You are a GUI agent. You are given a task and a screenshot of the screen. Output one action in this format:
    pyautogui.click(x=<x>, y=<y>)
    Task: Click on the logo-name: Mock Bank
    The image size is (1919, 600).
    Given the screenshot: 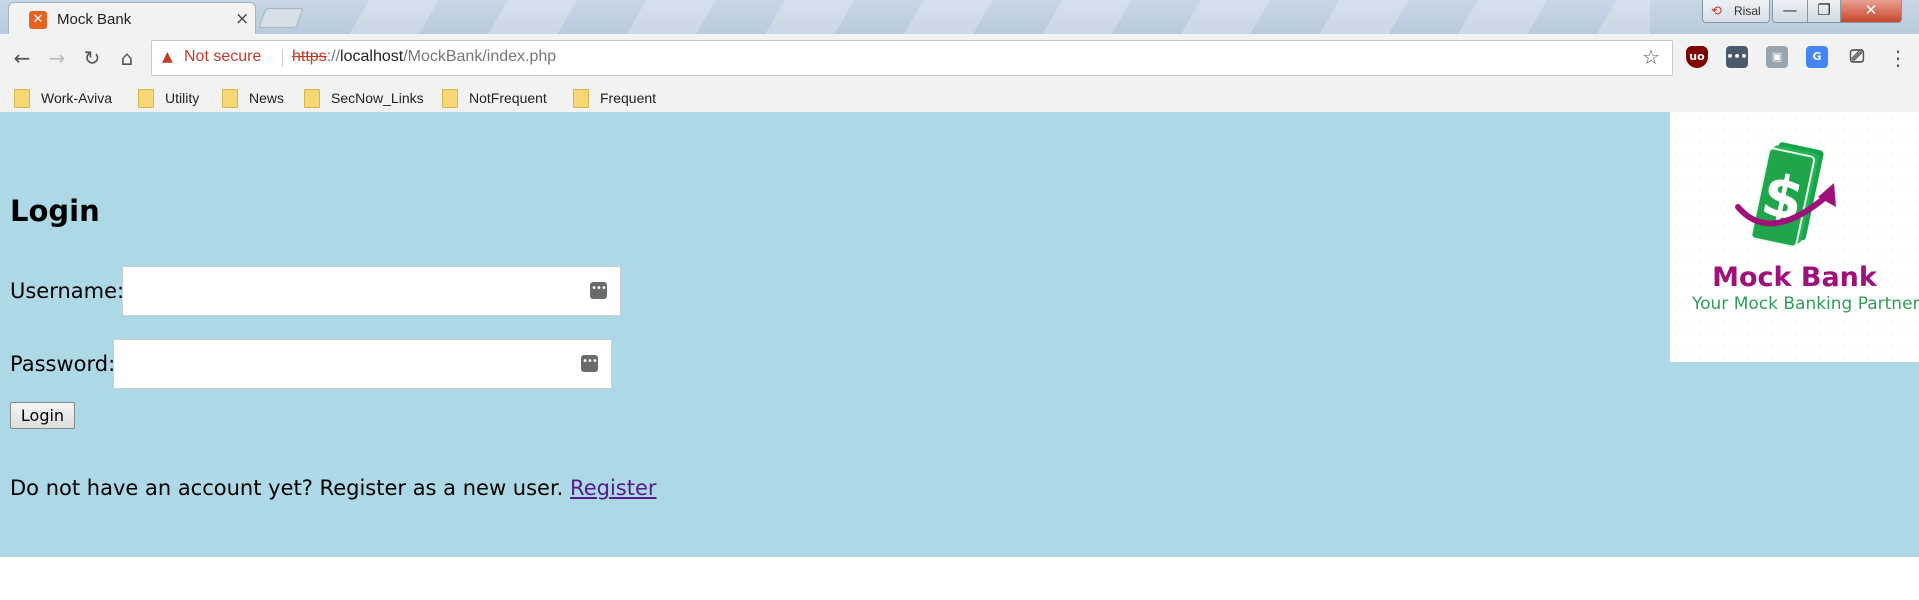 What is the action you would take?
    pyautogui.click(x=1794, y=277)
    